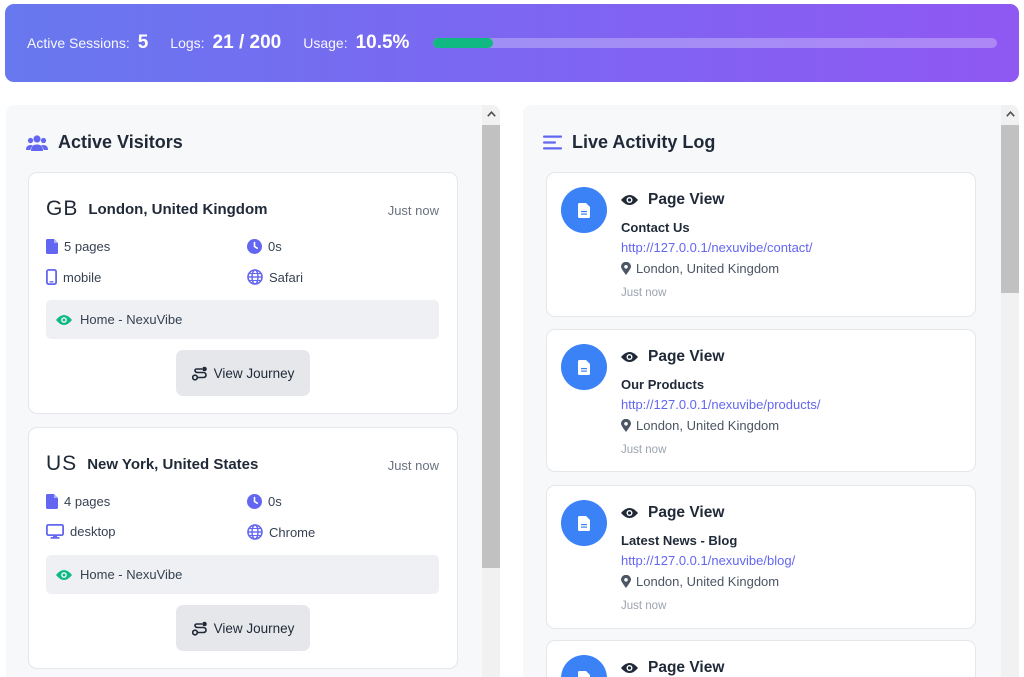  I want to click on active-visitors-title: Active Visitors, so click(120, 142).